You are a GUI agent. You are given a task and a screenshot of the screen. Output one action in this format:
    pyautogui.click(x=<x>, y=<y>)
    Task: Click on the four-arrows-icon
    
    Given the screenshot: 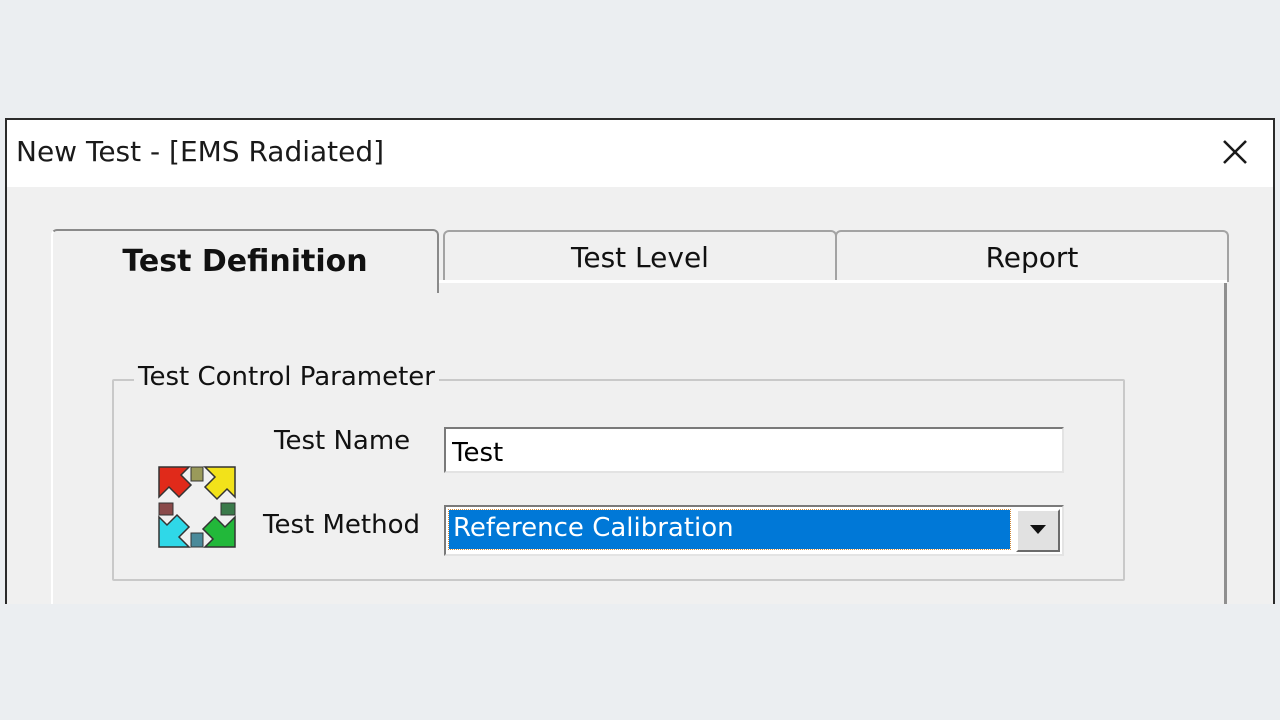 What is the action you would take?
    pyautogui.click(x=197, y=507)
    